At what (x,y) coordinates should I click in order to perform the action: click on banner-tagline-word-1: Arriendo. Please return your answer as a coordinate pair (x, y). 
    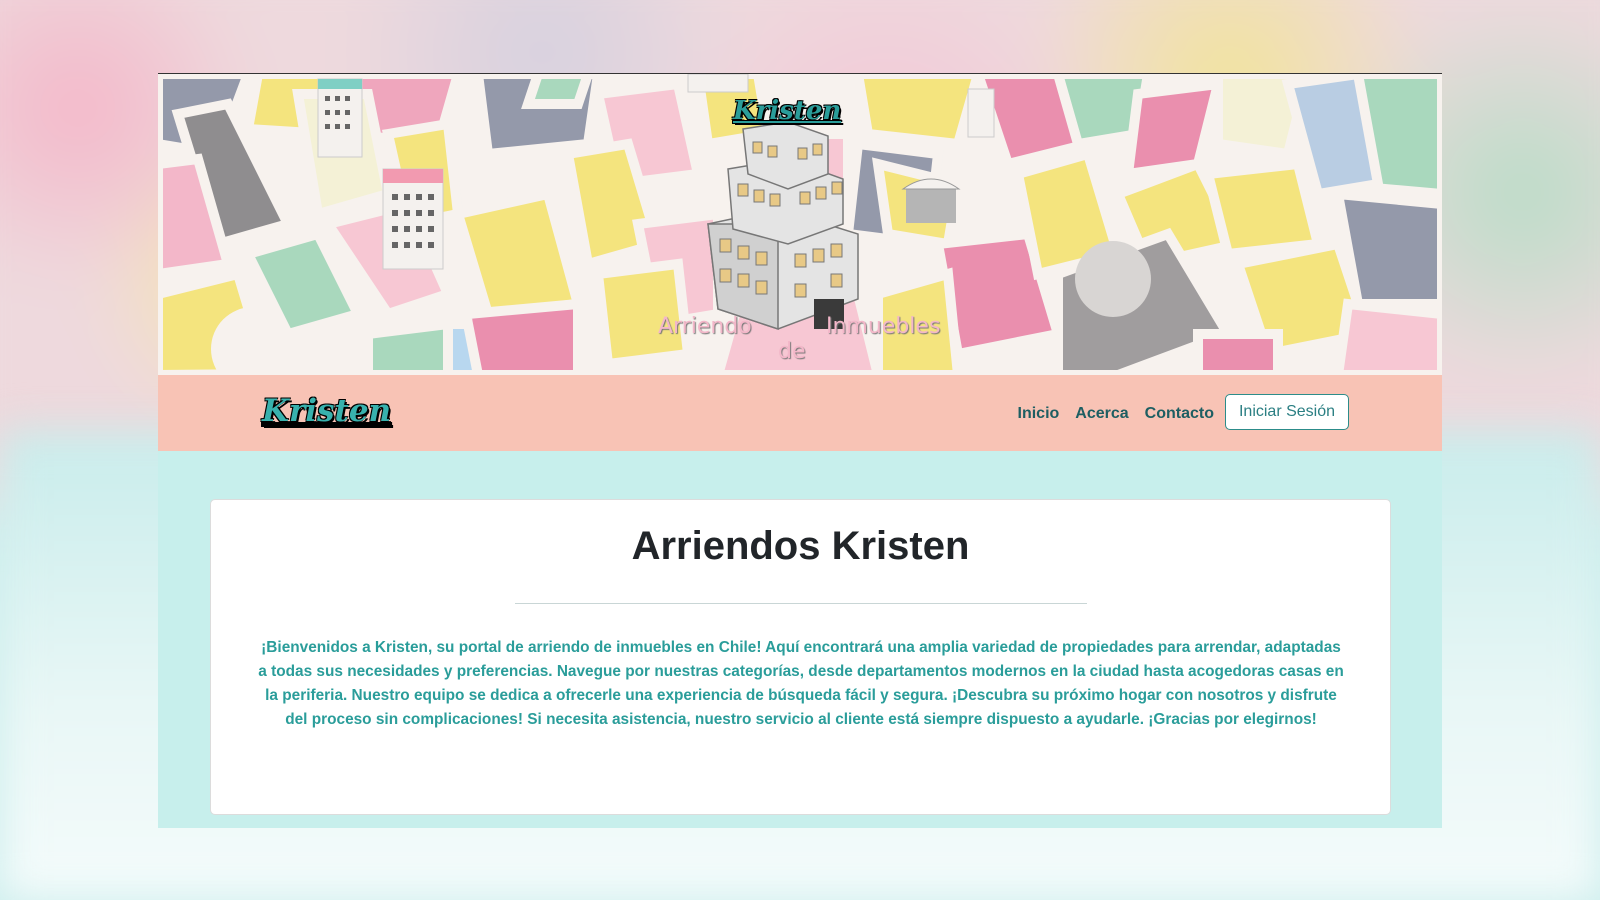
    Looking at the image, I should click on (705, 326).